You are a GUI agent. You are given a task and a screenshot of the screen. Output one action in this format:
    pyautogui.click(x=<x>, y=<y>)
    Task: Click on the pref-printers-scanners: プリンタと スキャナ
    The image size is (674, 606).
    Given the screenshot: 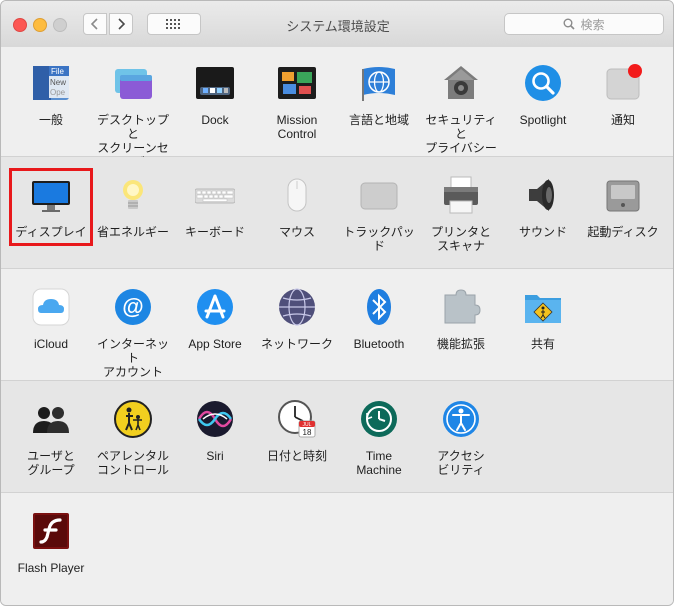 What is the action you would take?
    pyautogui.click(x=461, y=213)
    